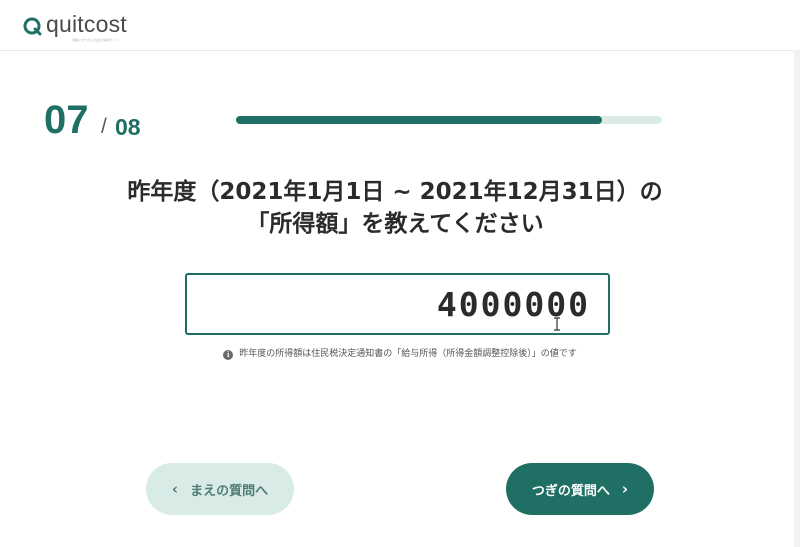 The width and height of the screenshot is (800, 547). What do you see at coordinates (228, 355) in the screenshot?
I see `info-icon: i` at bounding box center [228, 355].